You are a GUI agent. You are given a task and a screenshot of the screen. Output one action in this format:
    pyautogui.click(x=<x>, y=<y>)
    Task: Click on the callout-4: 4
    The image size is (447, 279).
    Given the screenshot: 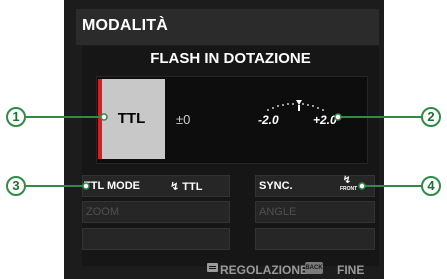 What is the action you would take?
    pyautogui.click(x=431, y=186)
    